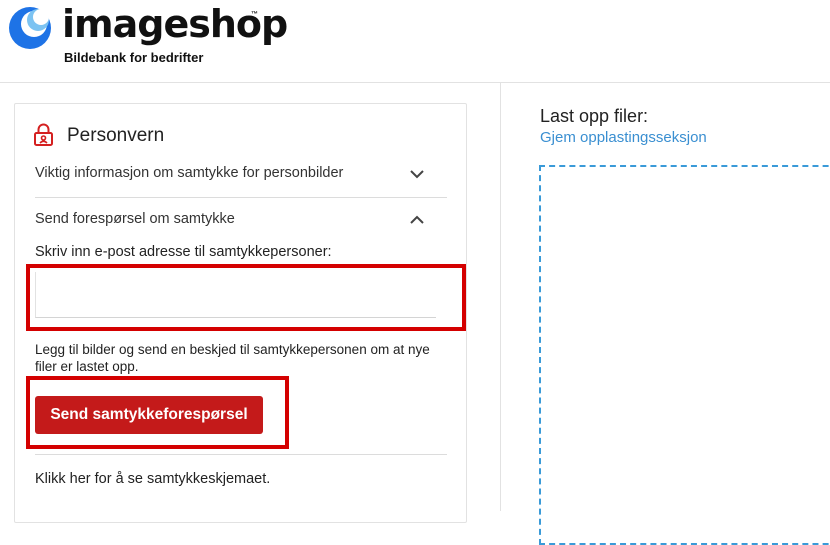 The image size is (830, 545). What do you see at coordinates (254, 14) in the screenshot?
I see `logo-trademark: ™` at bounding box center [254, 14].